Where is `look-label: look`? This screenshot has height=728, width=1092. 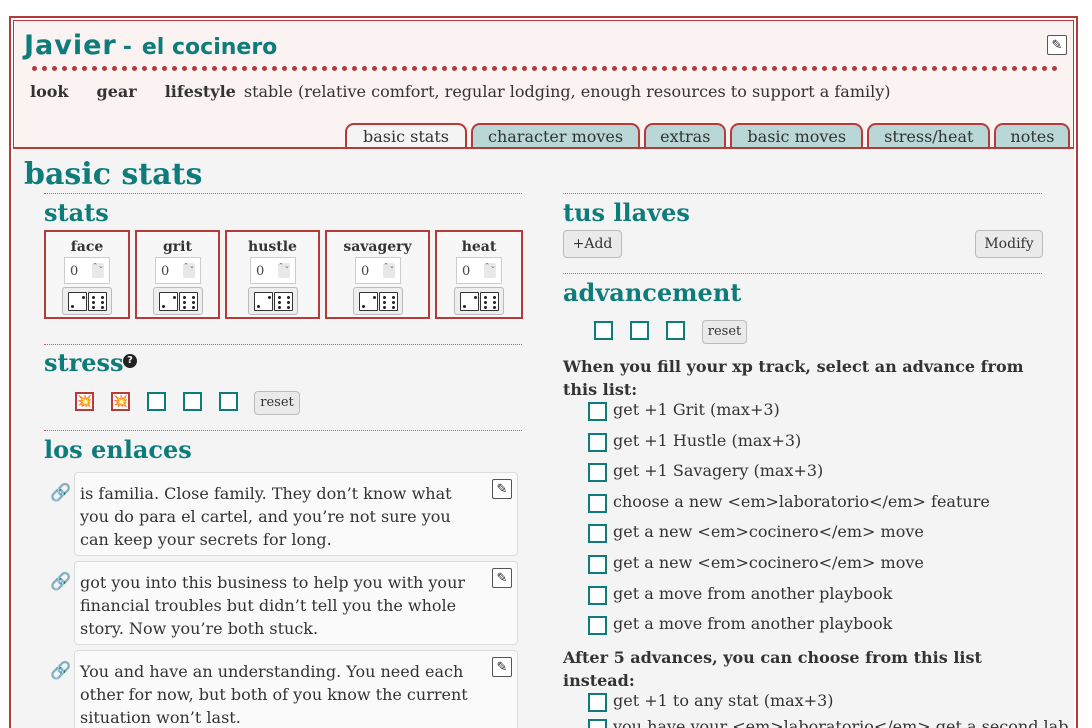 look-label: look is located at coordinates (49, 91).